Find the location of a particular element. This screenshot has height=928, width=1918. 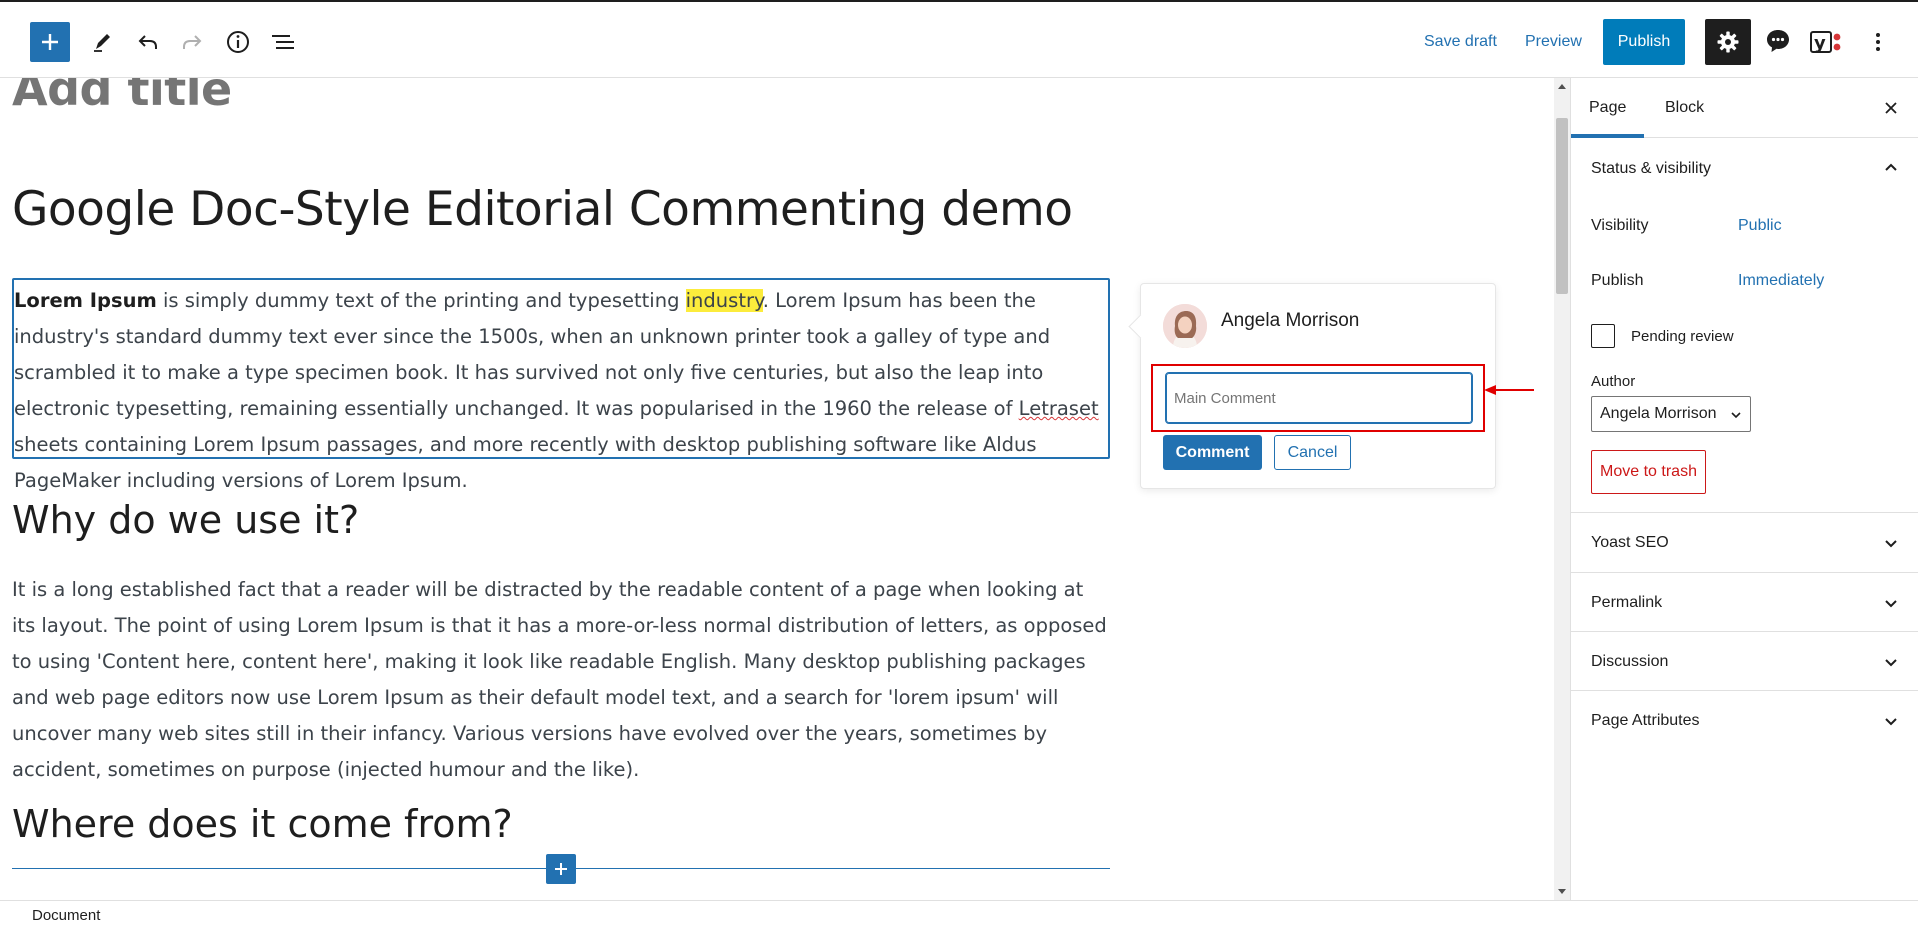

visibility-value-link: Public is located at coordinates (1760, 226).